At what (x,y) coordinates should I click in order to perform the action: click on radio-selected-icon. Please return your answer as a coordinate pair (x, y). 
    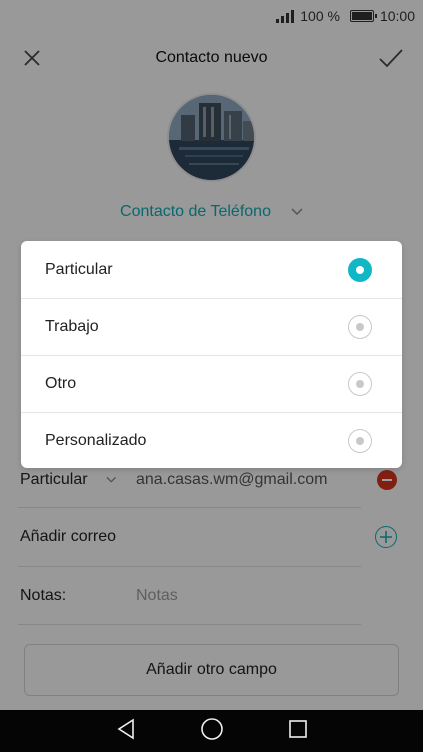
    Looking at the image, I should click on (360, 270).